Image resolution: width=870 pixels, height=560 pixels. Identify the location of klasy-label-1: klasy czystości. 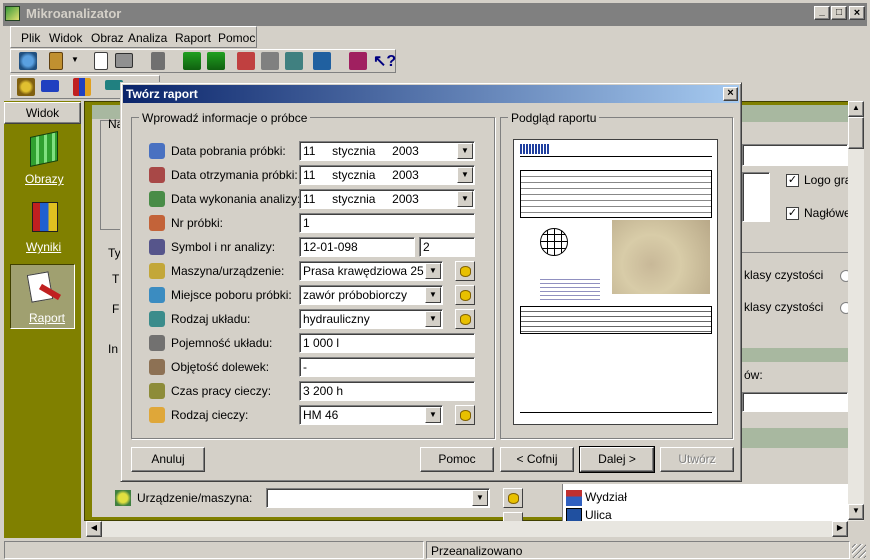
(784, 275).